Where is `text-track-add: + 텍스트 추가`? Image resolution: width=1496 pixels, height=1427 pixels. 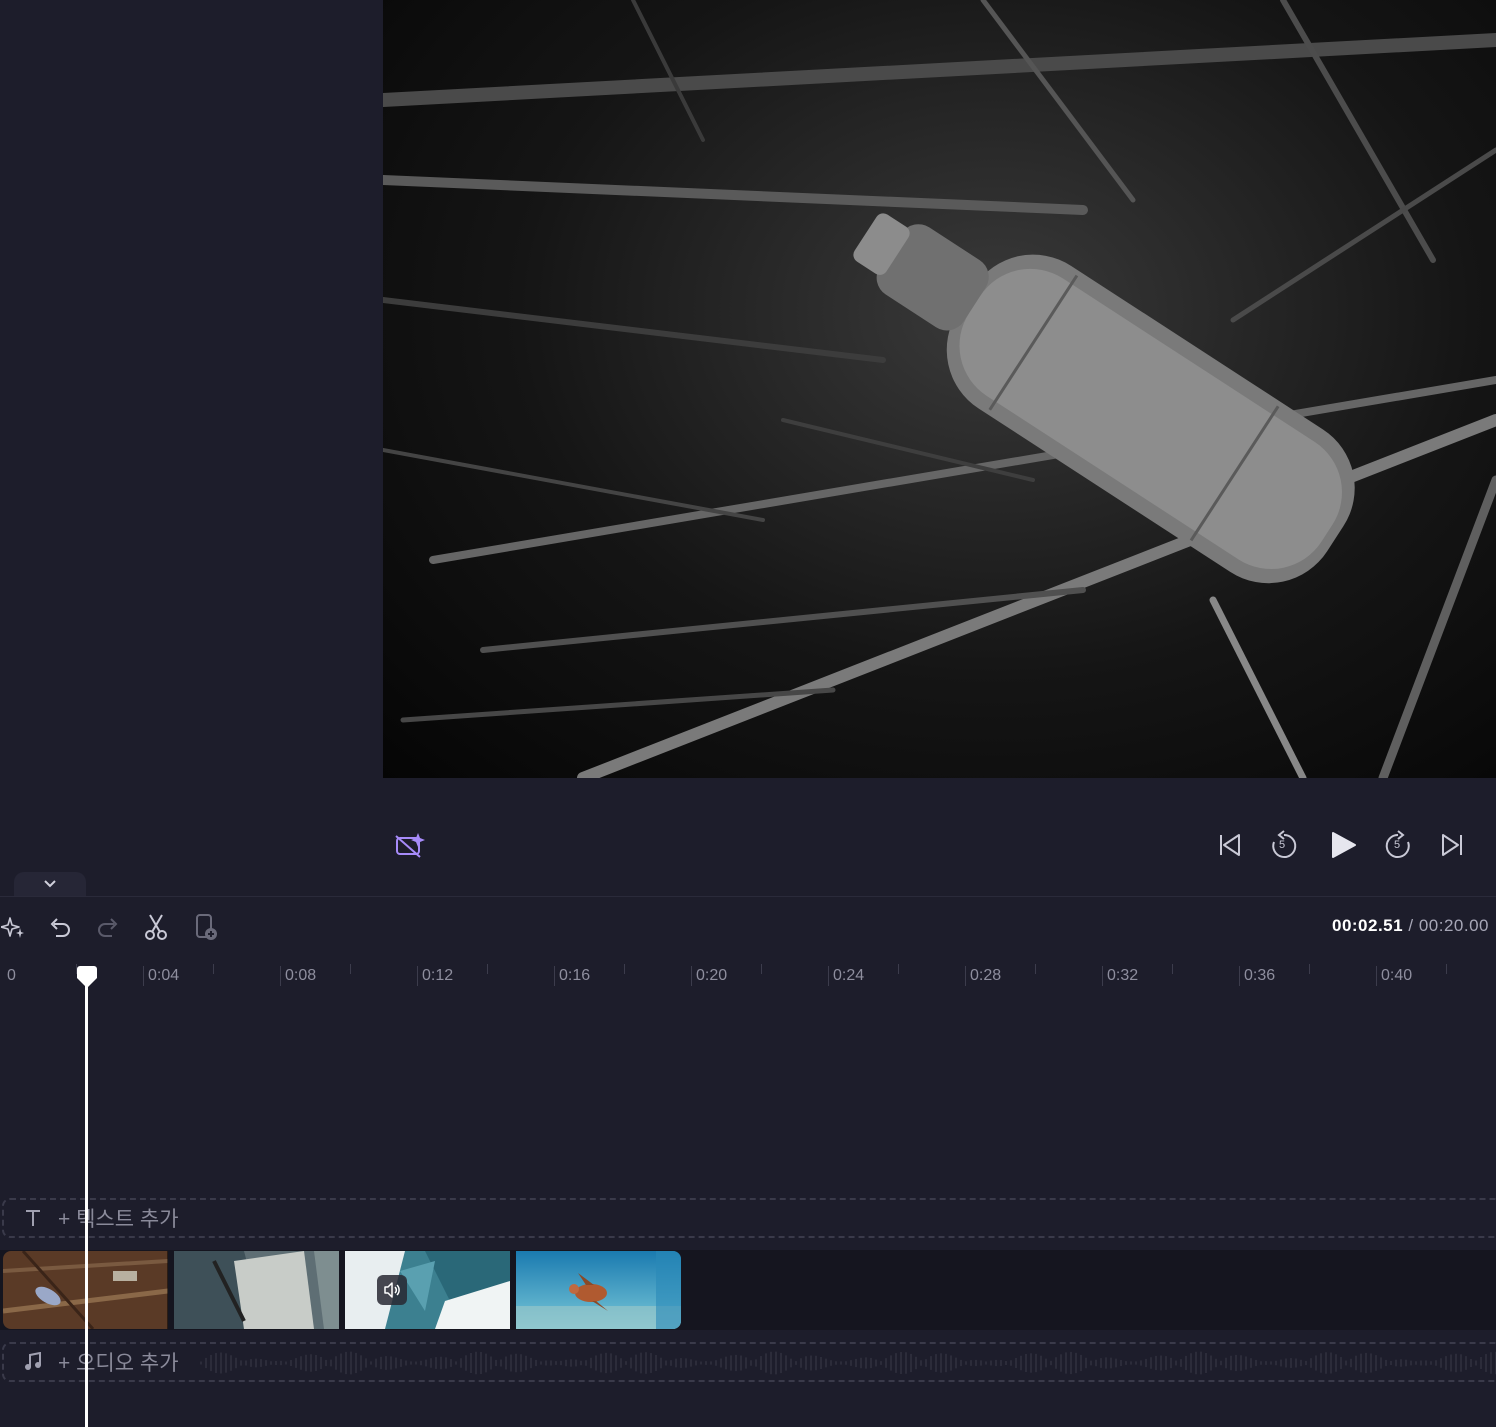
text-track-add: + 텍스트 추가 is located at coordinates (749, 1218).